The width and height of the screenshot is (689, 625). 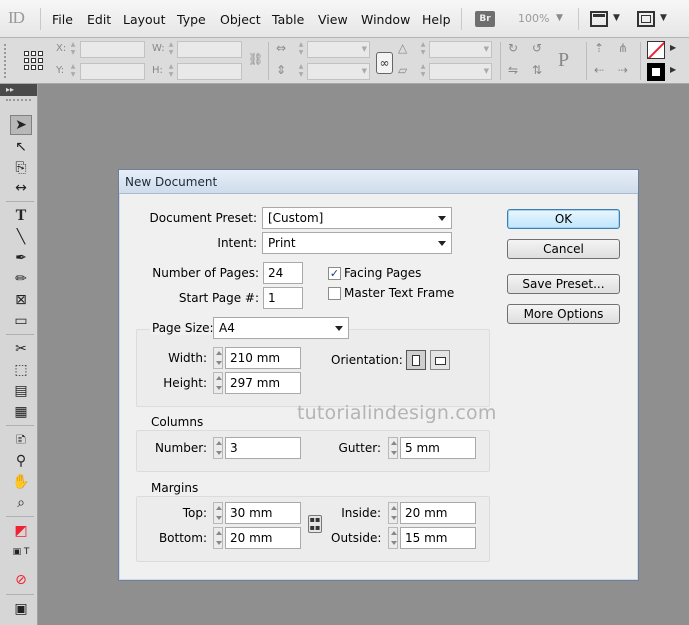 What do you see at coordinates (385, 19) in the screenshot?
I see `menu-window: Window` at bounding box center [385, 19].